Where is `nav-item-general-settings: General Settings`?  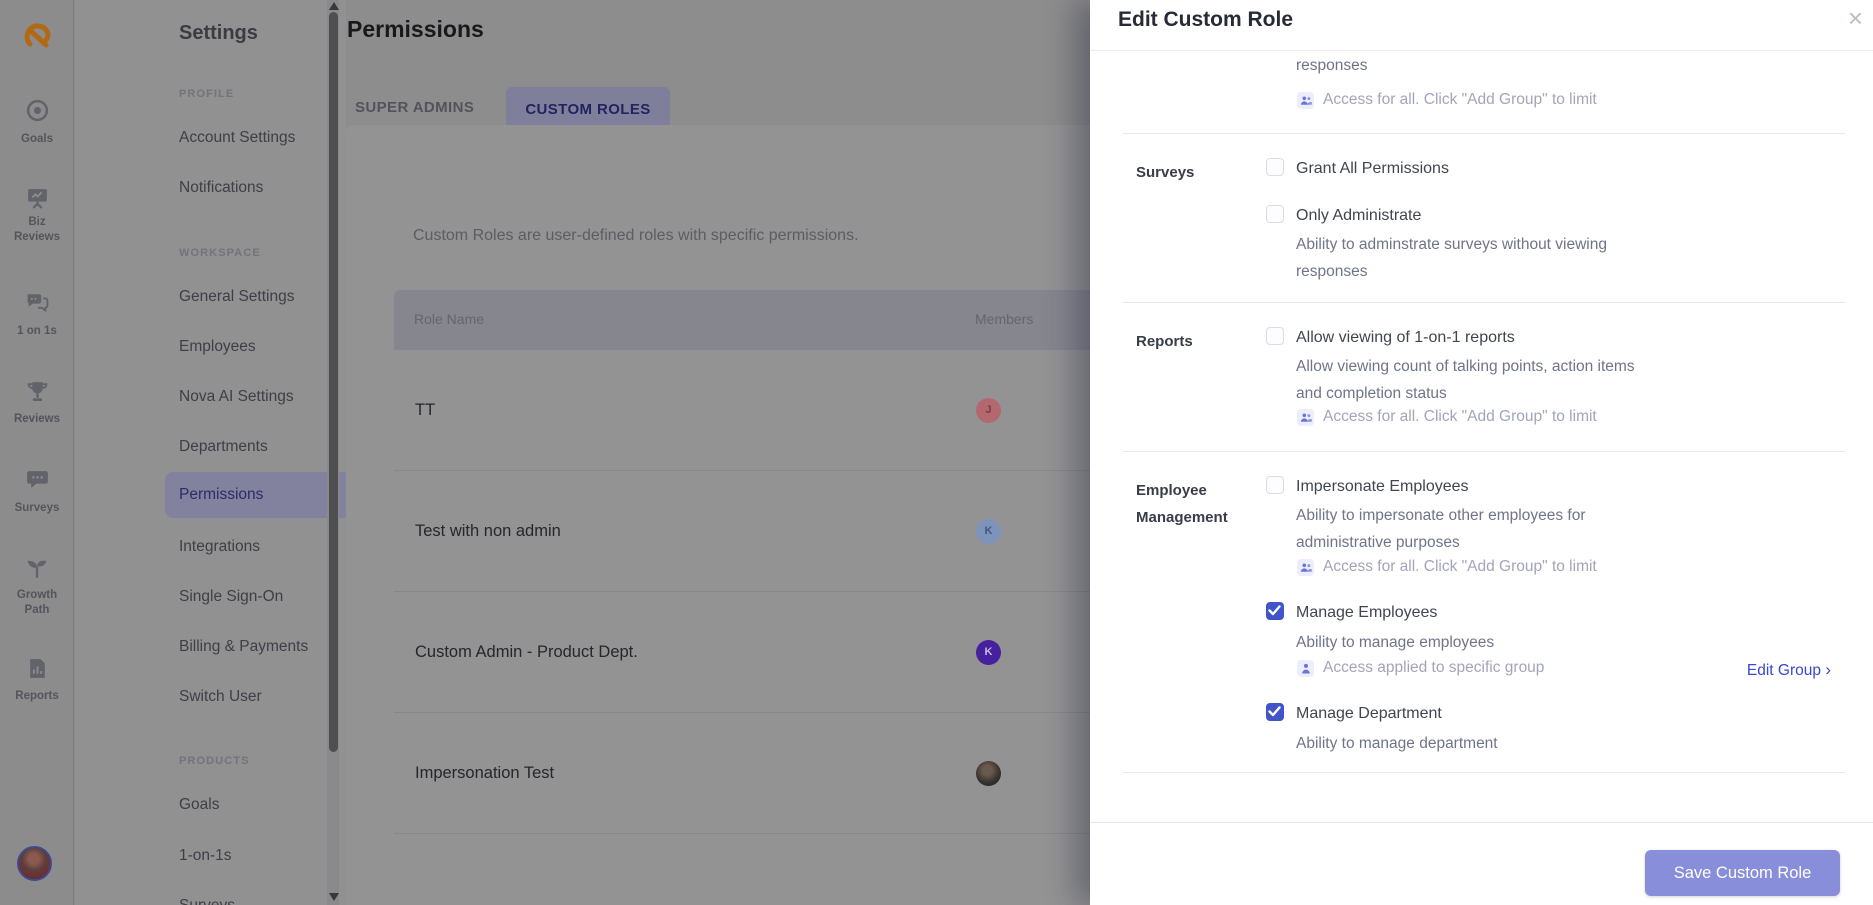
nav-item-general-settings: General Settings is located at coordinates (236, 297).